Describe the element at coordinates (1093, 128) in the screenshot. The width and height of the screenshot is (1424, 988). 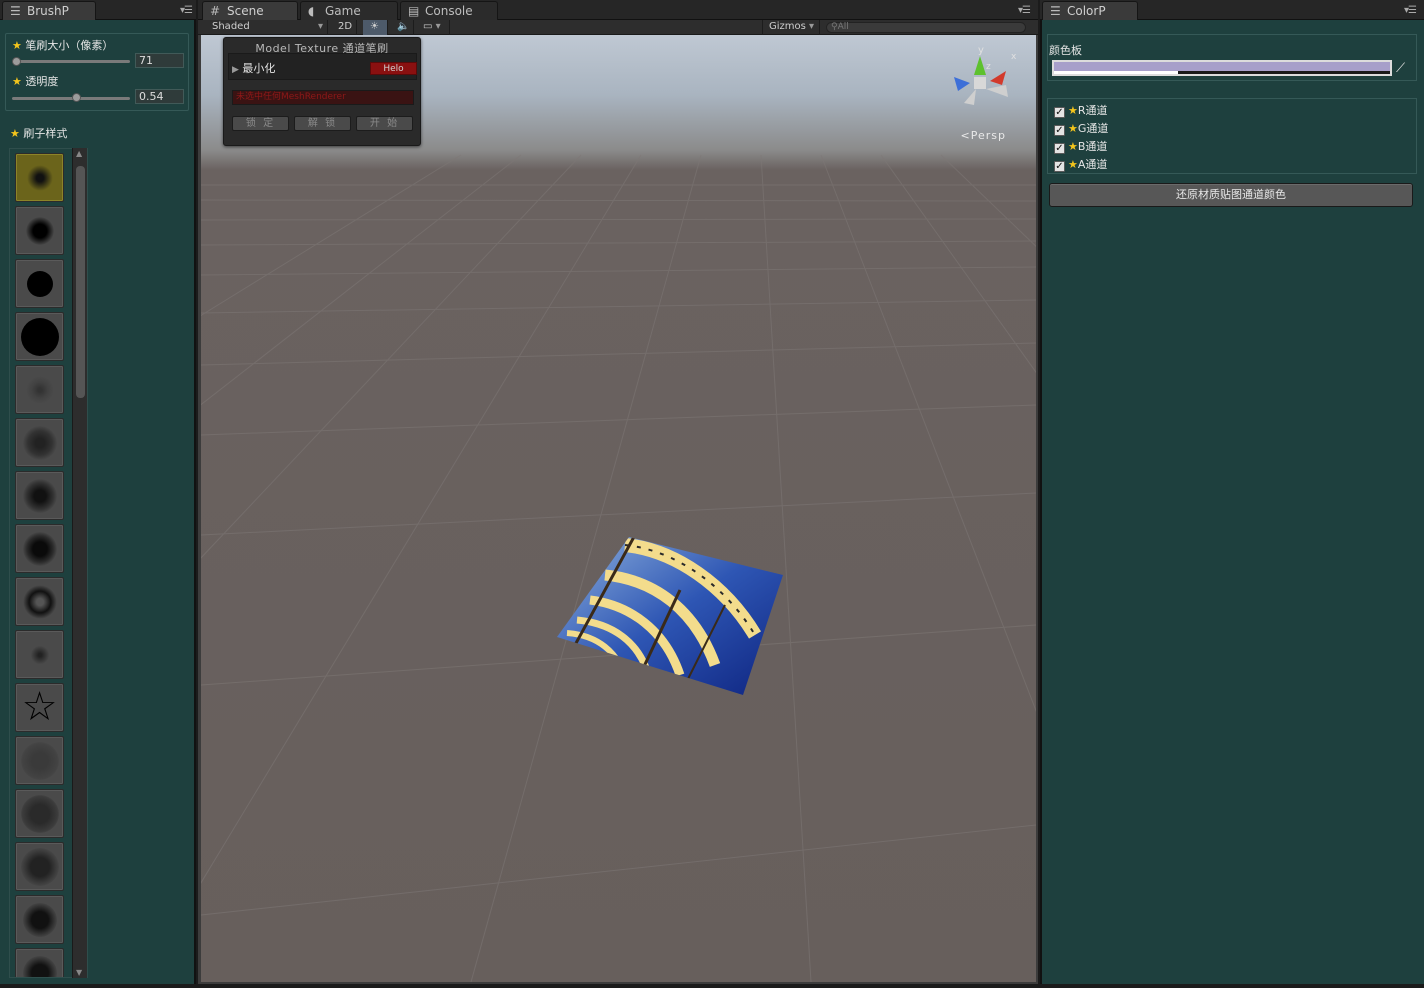
I see `channel-label: G通道` at that location.